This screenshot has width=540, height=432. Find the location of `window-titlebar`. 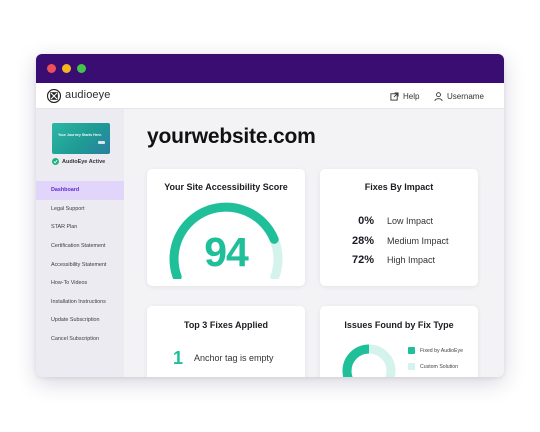

window-titlebar is located at coordinates (270, 68).